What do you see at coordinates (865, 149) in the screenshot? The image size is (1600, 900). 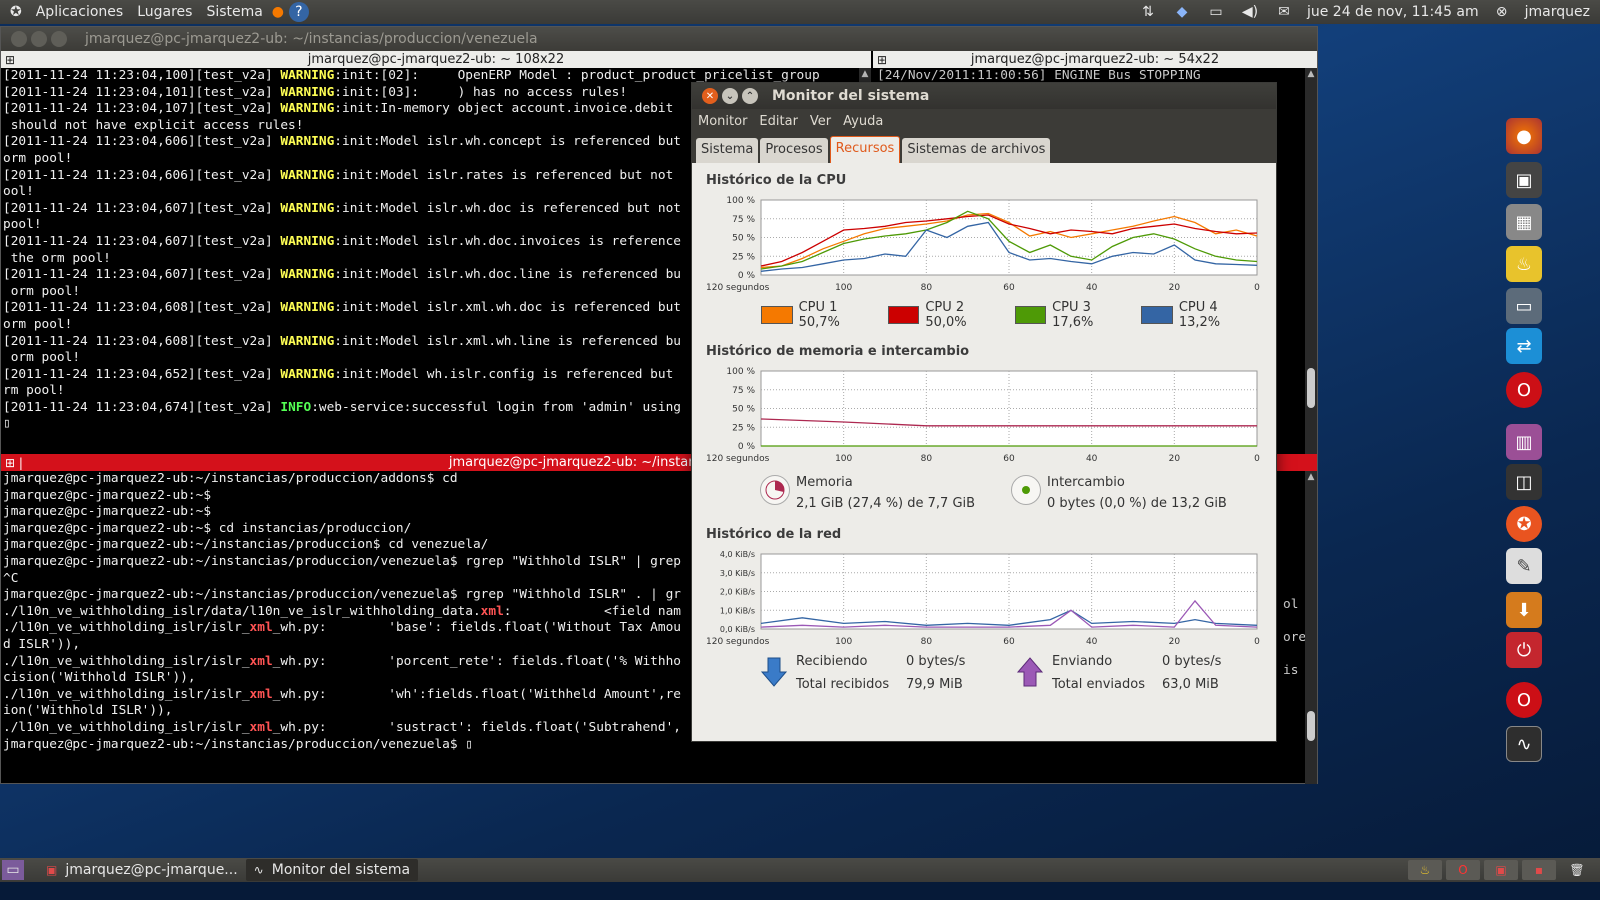 I see `tab-recursos: Recursos` at bounding box center [865, 149].